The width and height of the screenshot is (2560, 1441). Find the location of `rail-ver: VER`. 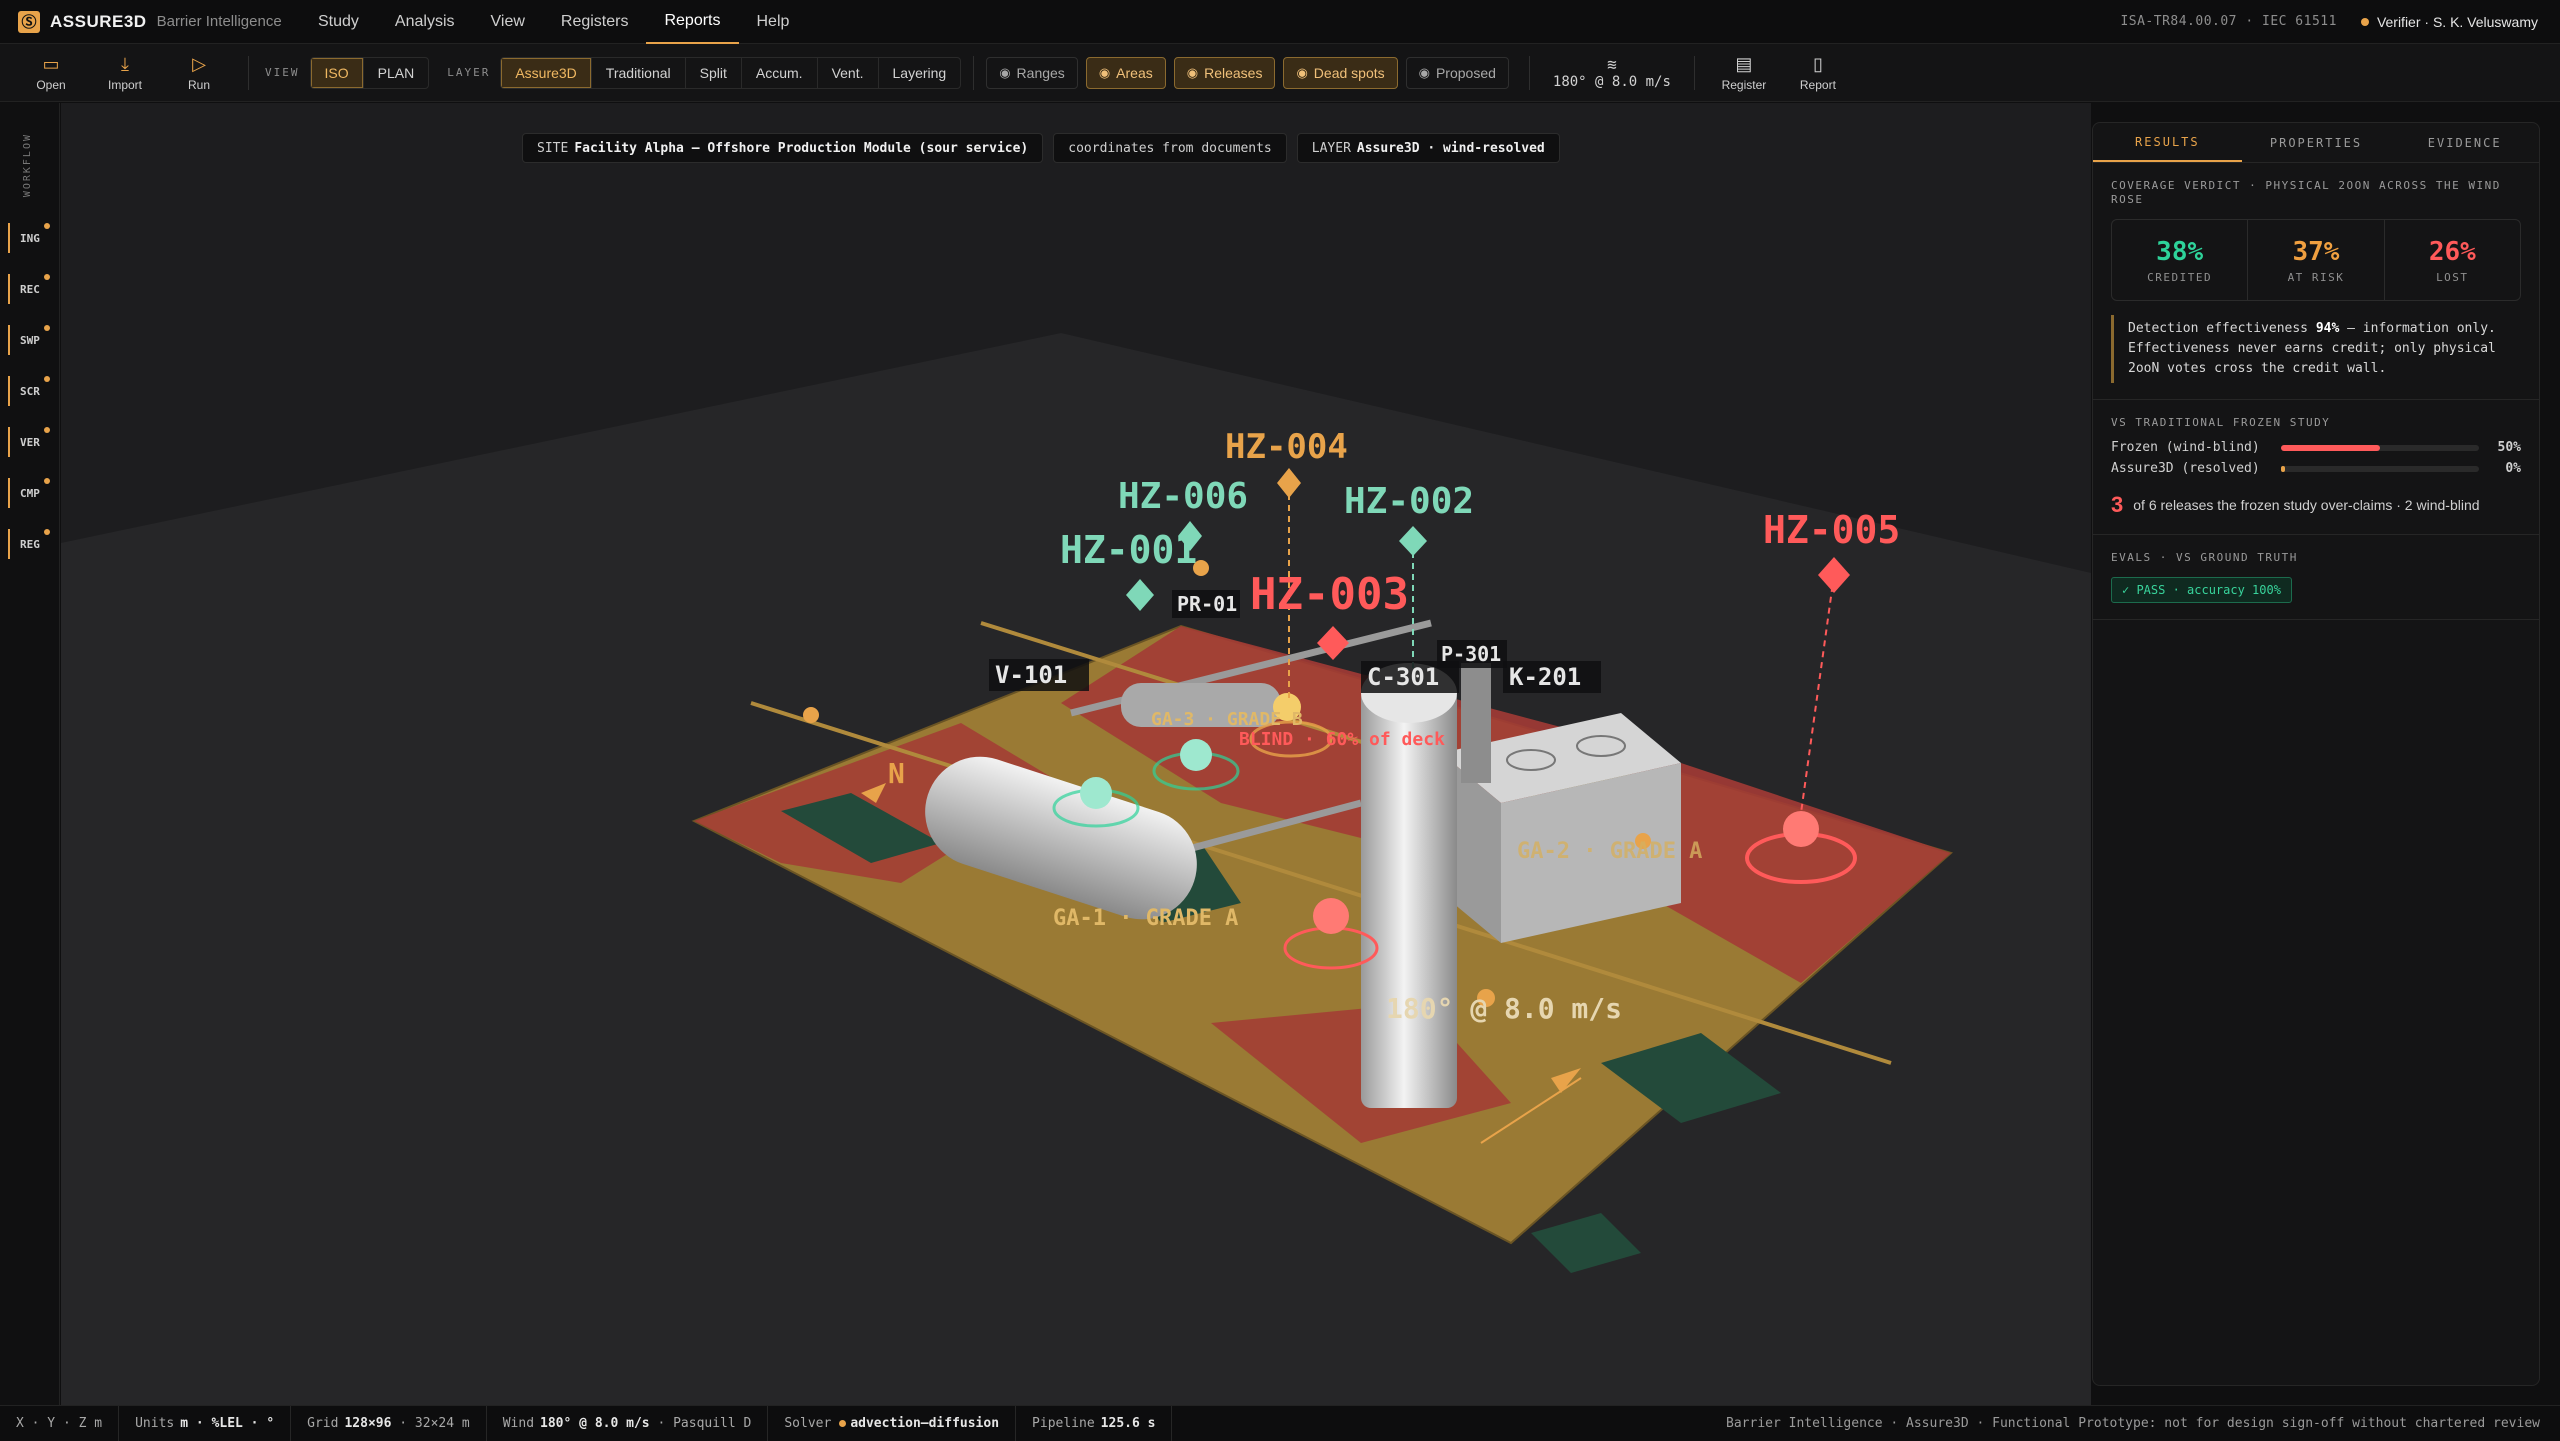

rail-ver: VER is located at coordinates (29, 442).